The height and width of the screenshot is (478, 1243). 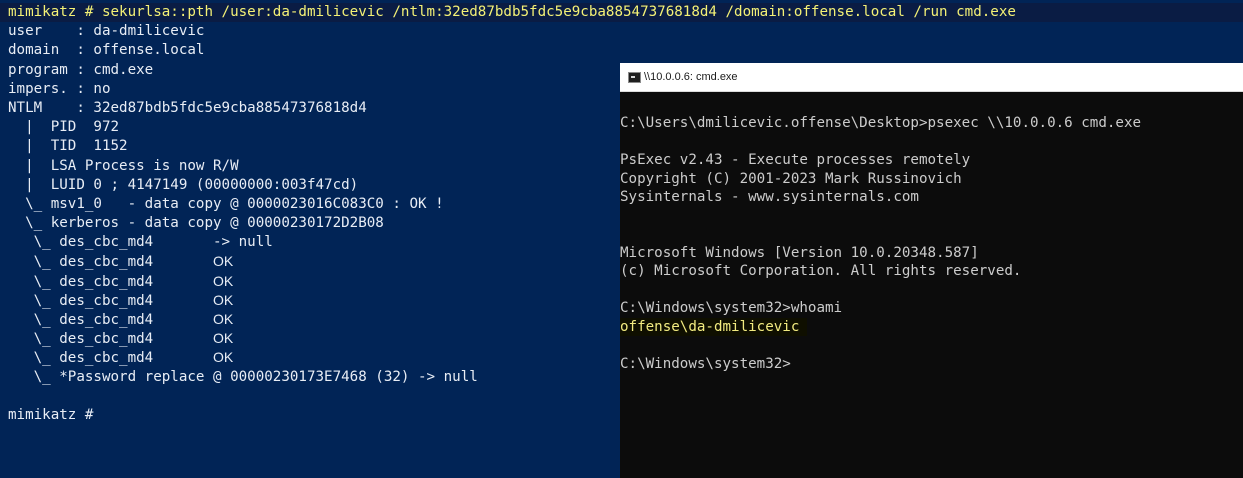 What do you see at coordinates (931, 77) in the screenshot?
I see `cmd-titlebar: \\10.0.0.6: cmd.exe` at bounding box center [931, 77].